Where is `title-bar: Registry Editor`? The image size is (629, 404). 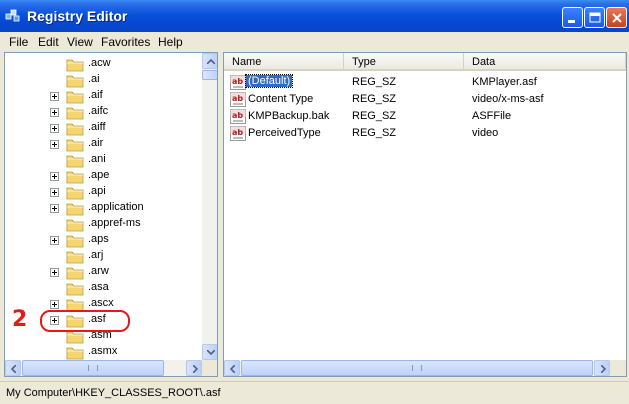 title-bar: Registry Editor is located at coordinates (314, 16).